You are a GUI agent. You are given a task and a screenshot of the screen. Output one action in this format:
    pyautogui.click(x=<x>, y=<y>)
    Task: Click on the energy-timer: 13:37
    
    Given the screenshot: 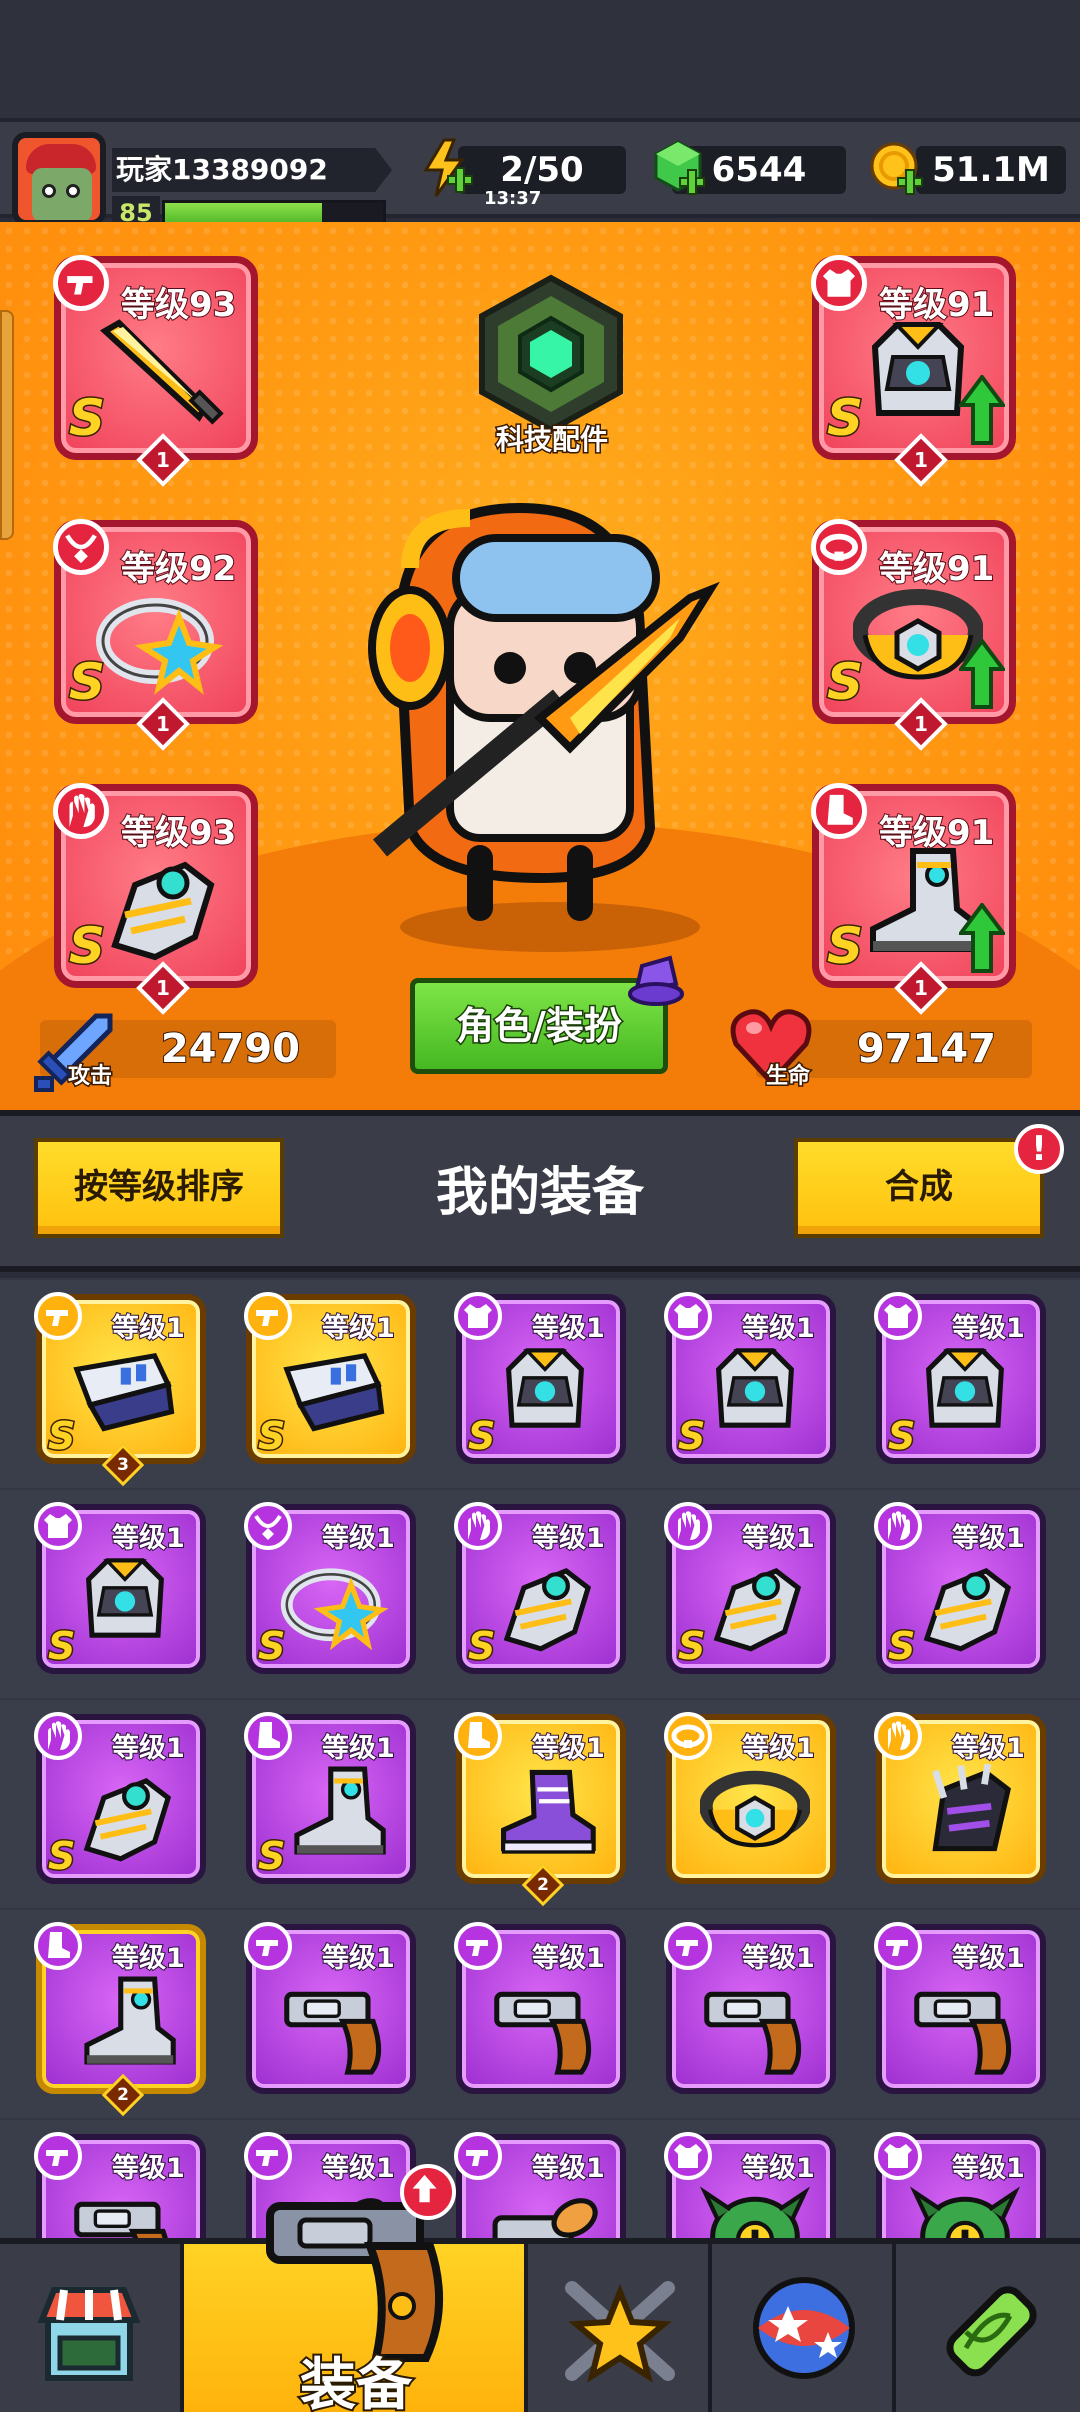 What is the action you would take?
    pyautogui.click(x=513, y=198)
    